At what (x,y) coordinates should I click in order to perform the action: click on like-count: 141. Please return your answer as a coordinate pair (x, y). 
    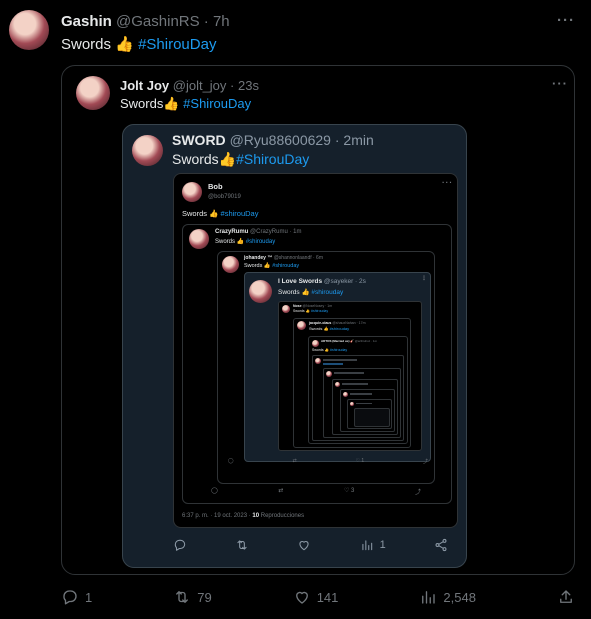
    Looking at the image, I should click on (327, 597).